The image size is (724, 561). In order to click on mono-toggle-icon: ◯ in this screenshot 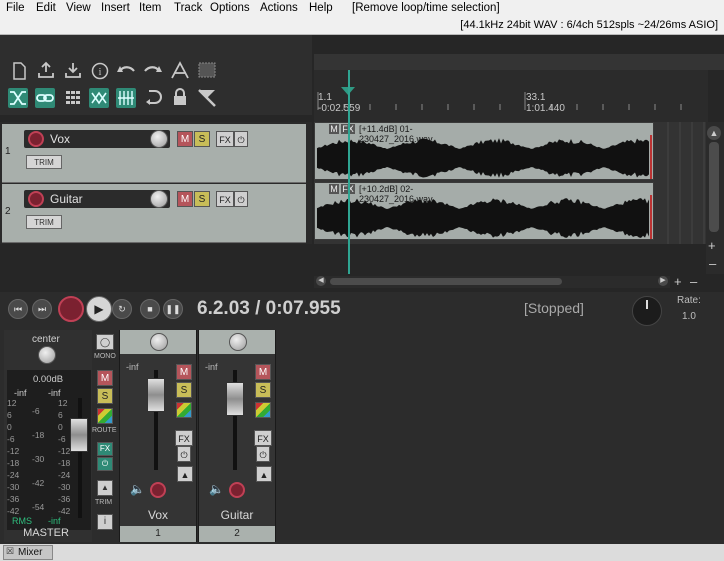, I will do `click(105, 342)`.